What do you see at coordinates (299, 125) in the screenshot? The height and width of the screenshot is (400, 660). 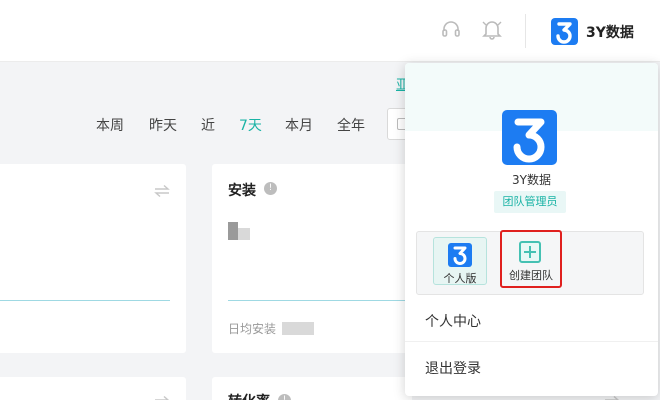 I see `tab-this-month: 本月` at bounding box center [299, 125].